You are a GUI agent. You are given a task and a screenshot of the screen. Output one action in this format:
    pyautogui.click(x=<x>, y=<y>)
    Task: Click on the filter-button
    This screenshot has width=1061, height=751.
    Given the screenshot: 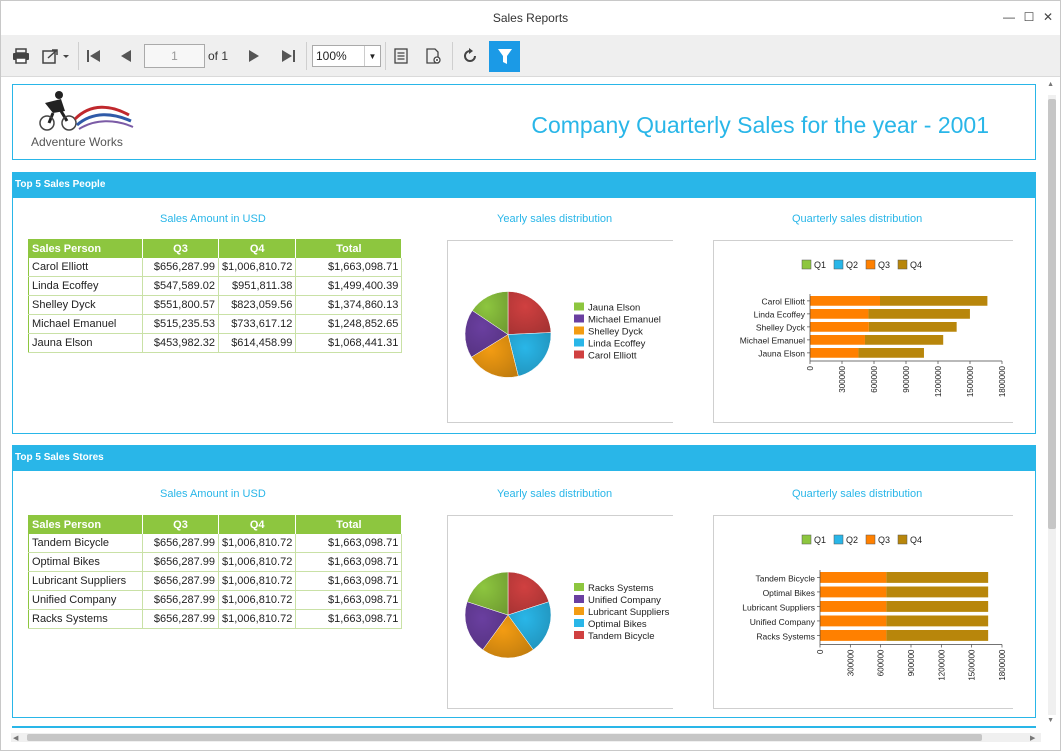 What is the action you would take?
    pyautogui.click(x=504, y=56)
    